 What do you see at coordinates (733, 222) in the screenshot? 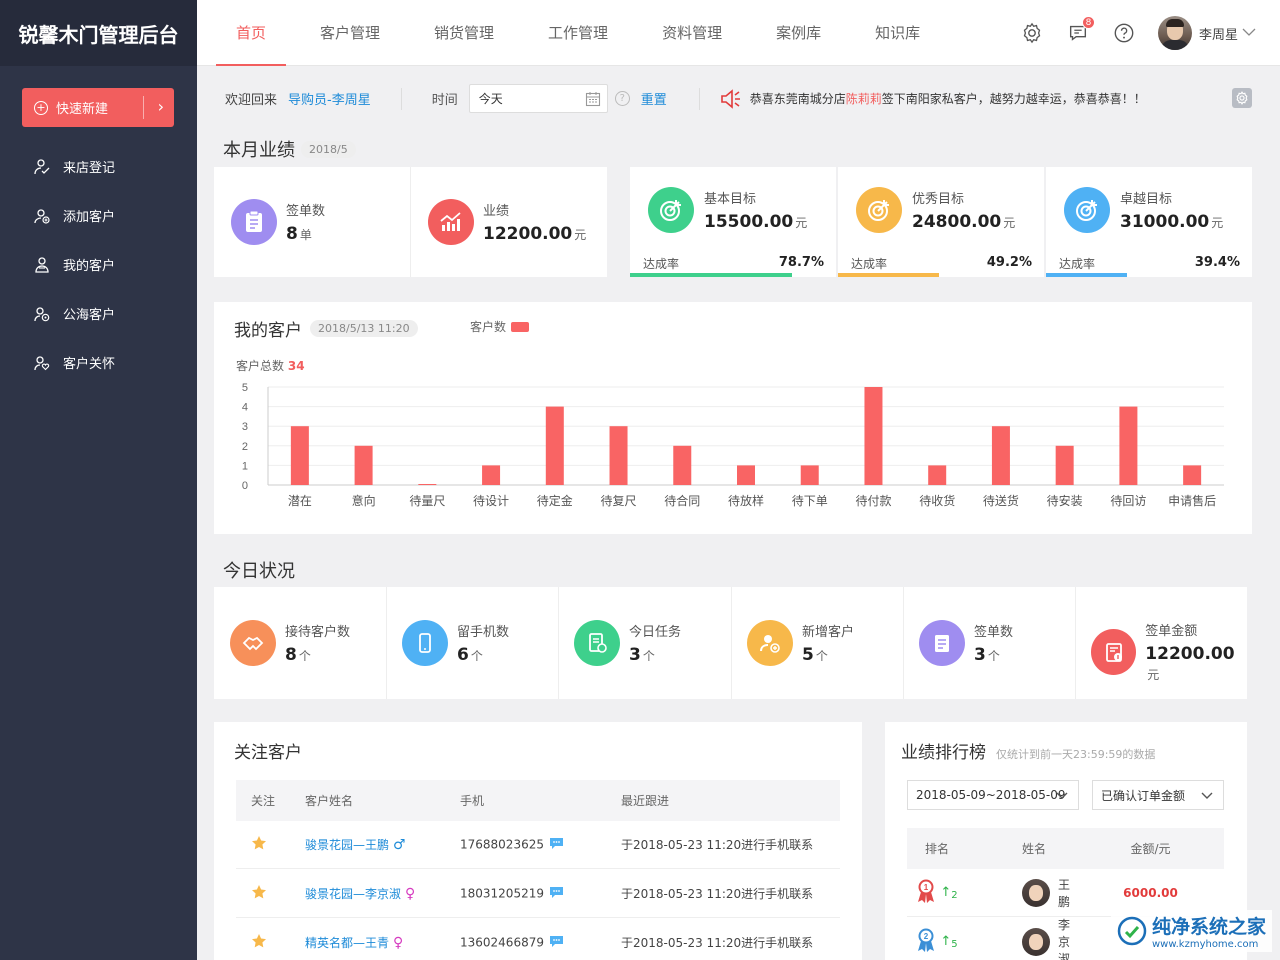
I see `target-card-basic: 基本目标 15500.00 元 达成率 78.7%` at bounding box center [733, 222].